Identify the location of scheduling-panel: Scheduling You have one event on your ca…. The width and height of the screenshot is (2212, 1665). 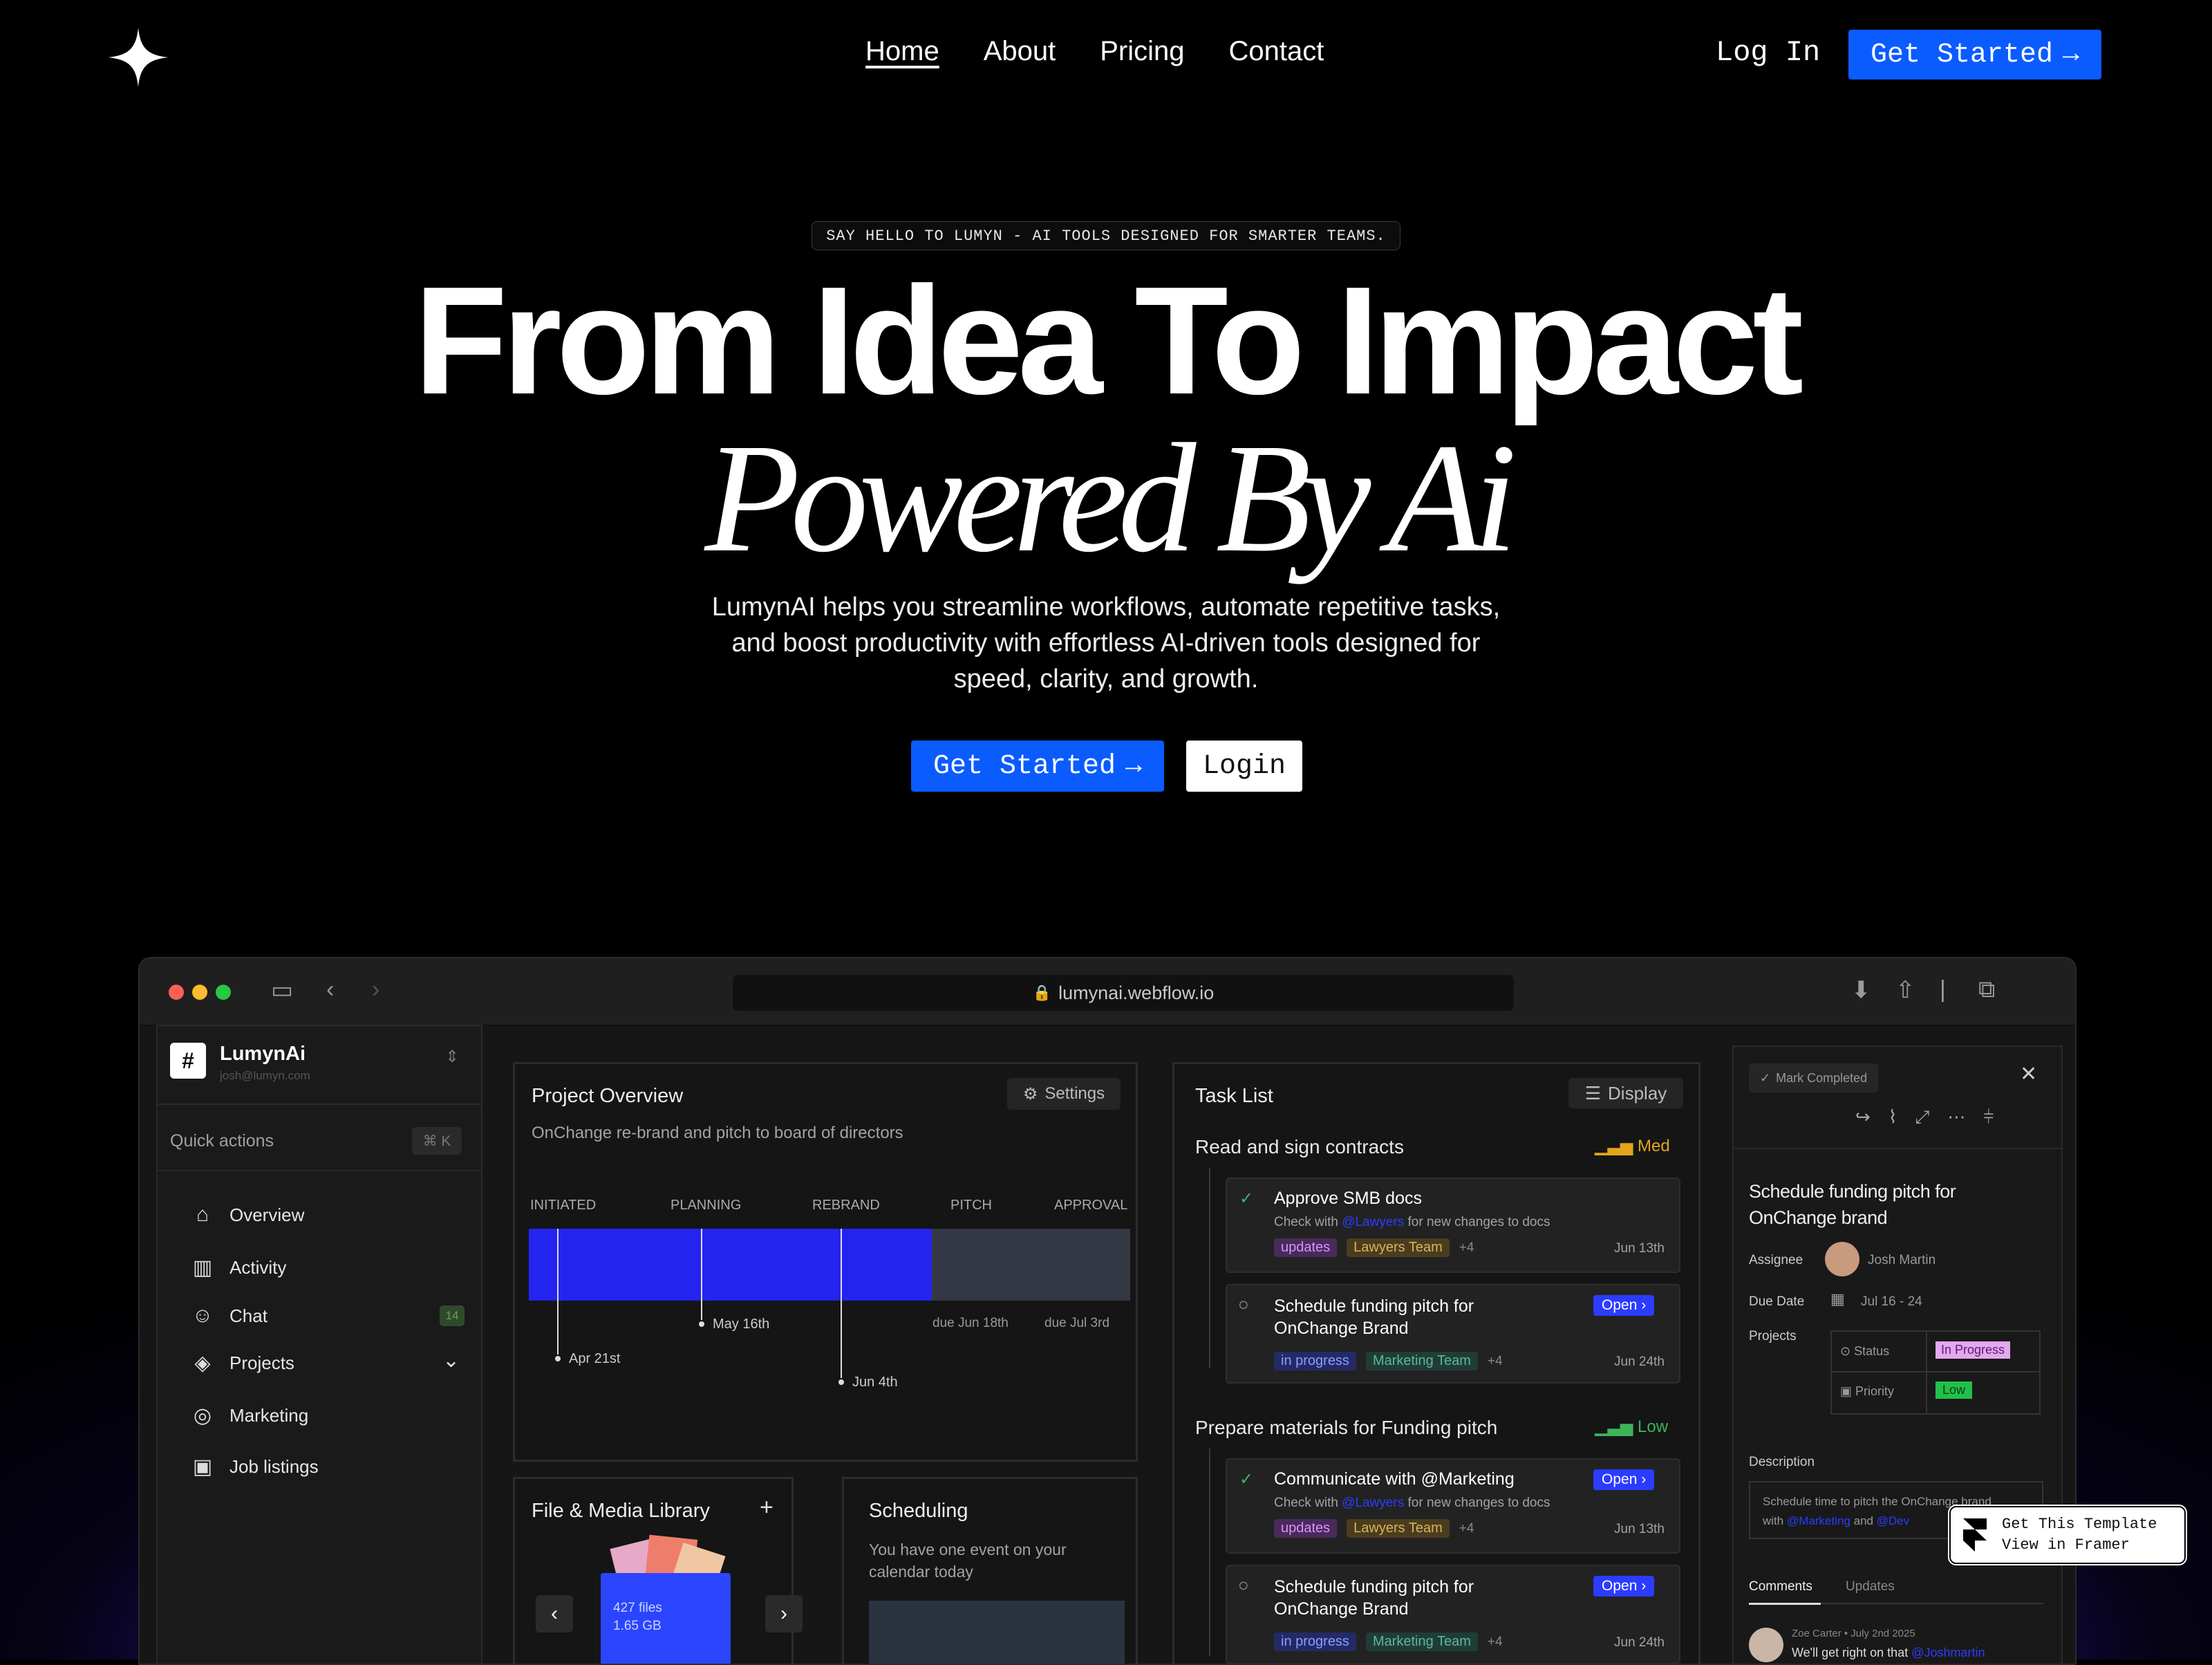
(990, 1570).